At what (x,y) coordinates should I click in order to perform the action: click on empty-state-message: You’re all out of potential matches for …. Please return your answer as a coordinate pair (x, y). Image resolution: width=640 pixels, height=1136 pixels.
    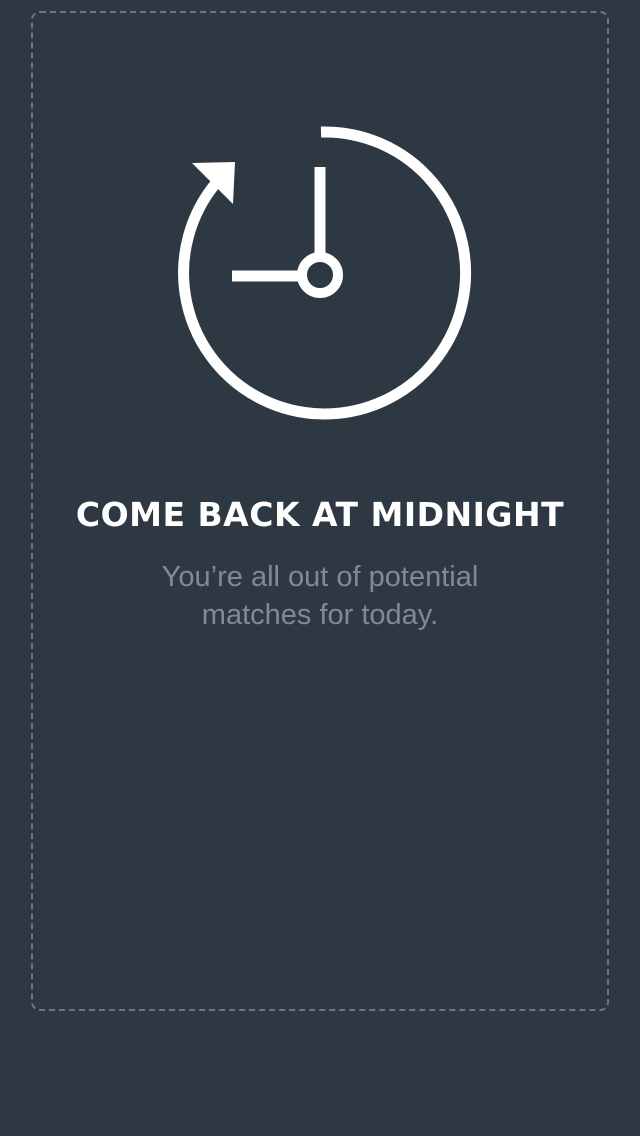
    Looking at the image, I should click on (320, 596).